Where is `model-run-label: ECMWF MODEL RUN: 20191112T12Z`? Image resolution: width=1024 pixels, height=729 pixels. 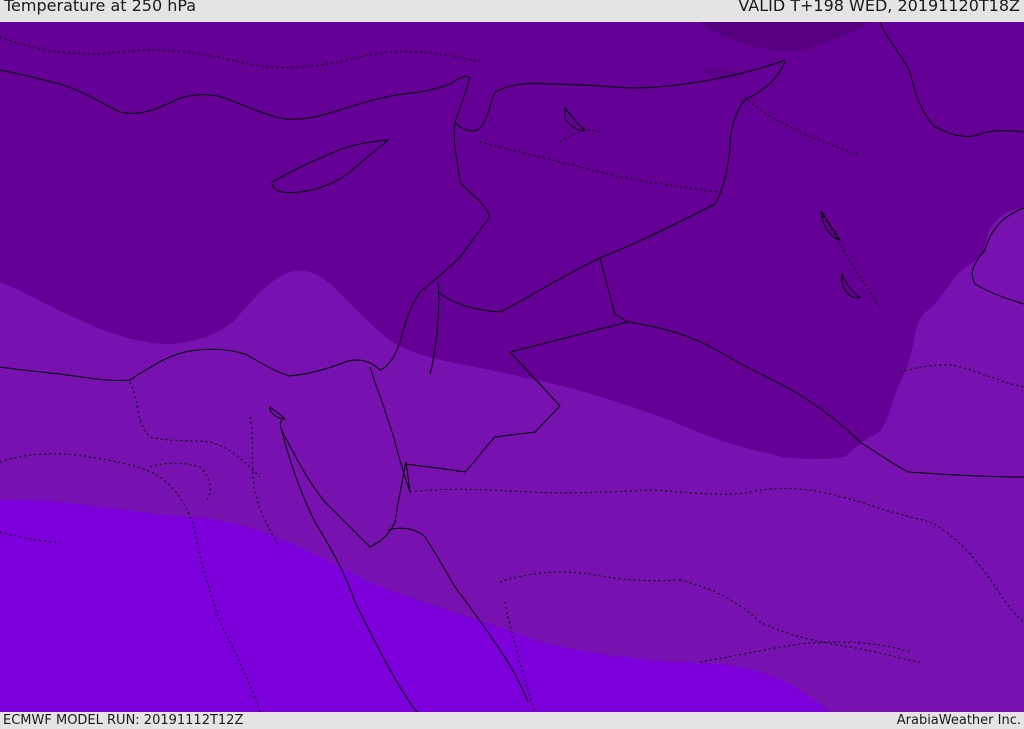 model-run-label: ECMWF MODEL RUN: 20191112T12Z is located at coordinates (123, 720).